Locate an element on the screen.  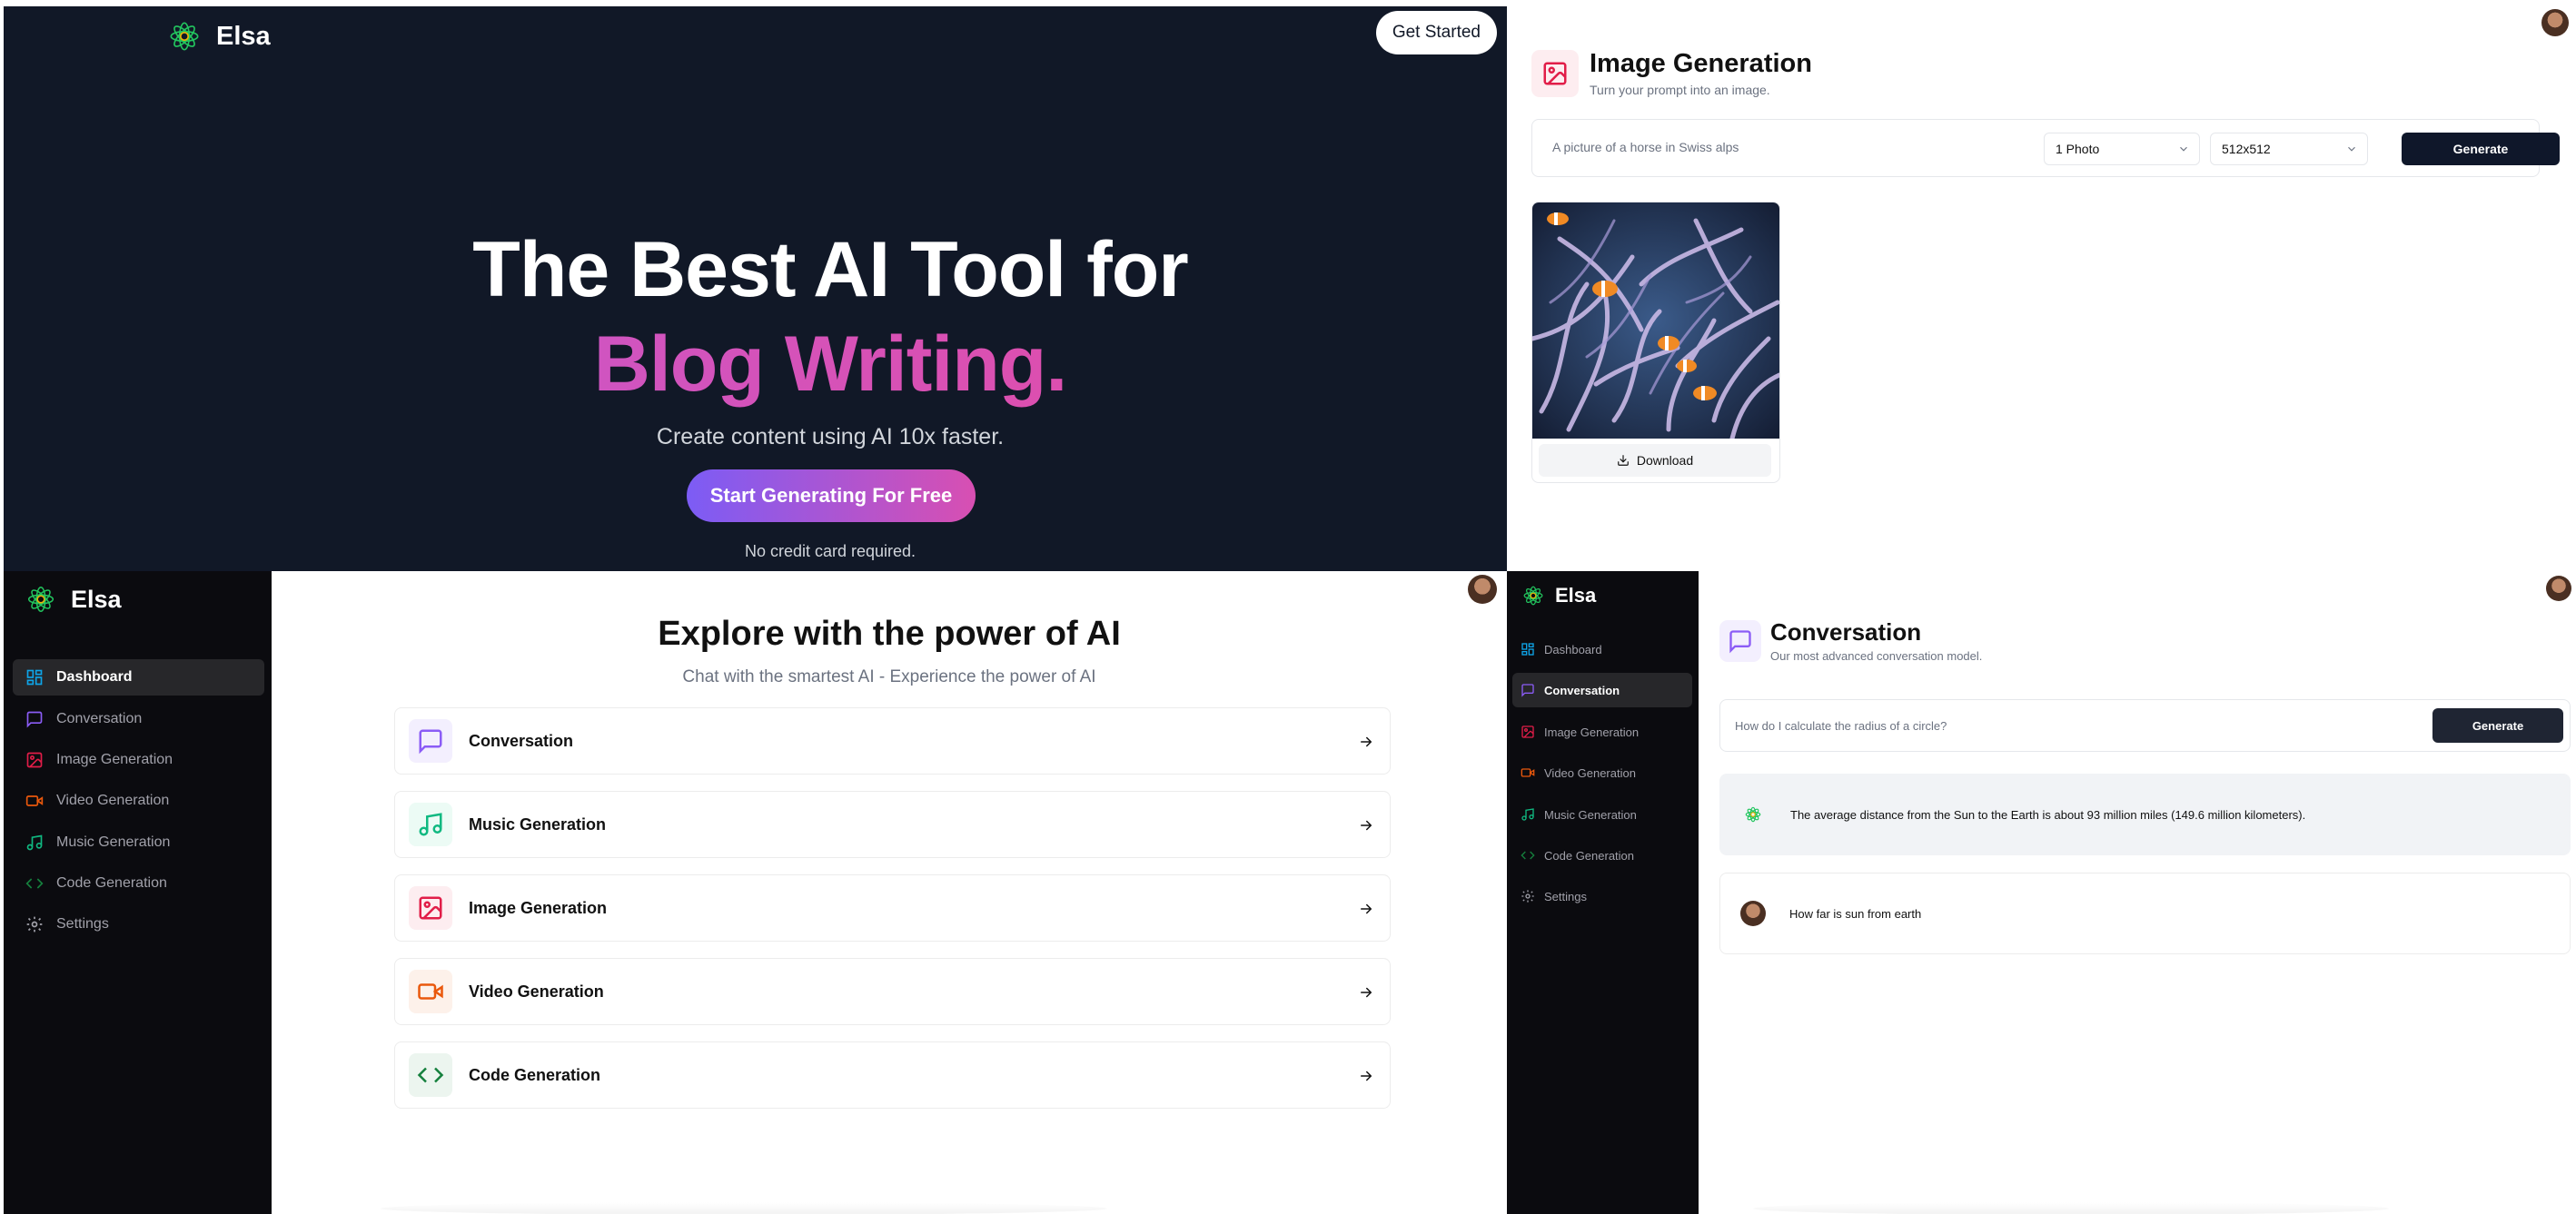
sidebar-item-label: Music Generation is located at coordinates (1590, 814).